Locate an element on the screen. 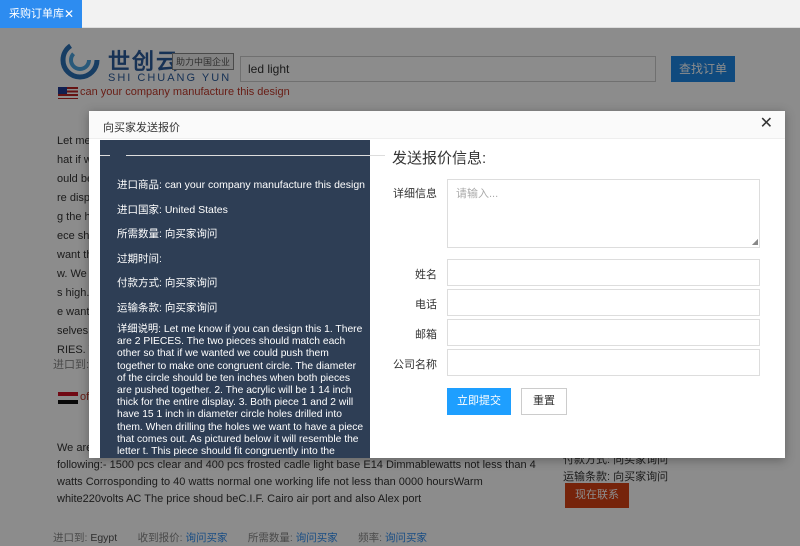 The image size is (800, 546). info-payment: 付款方式: 向买家询问 is located at coordinates (167, 283).